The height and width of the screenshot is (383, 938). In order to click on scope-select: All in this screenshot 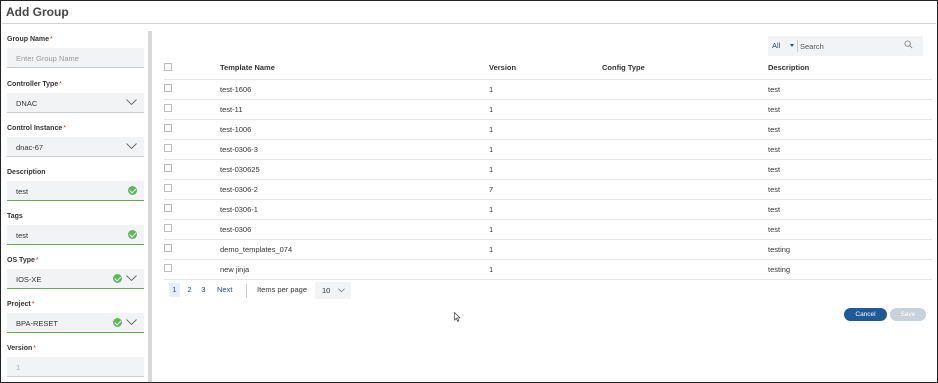, I will do `click(776, 45)`.